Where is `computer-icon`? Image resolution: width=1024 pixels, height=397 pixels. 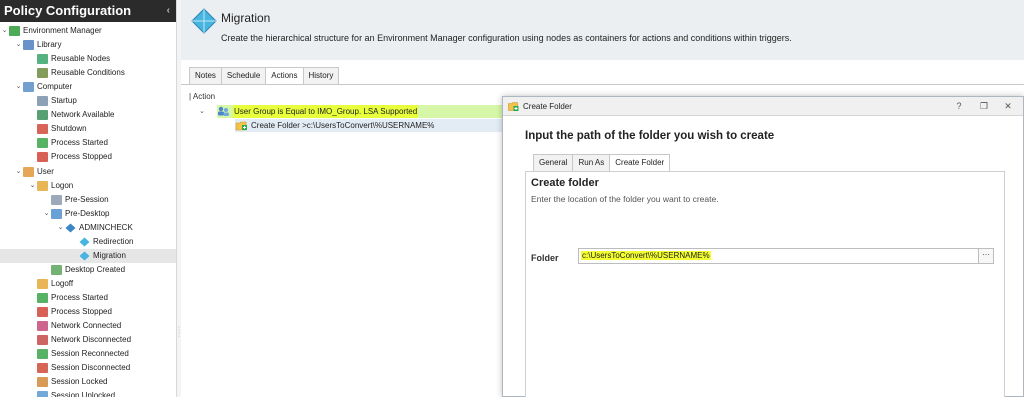 computer-icon is located at coordinates (28, 87).